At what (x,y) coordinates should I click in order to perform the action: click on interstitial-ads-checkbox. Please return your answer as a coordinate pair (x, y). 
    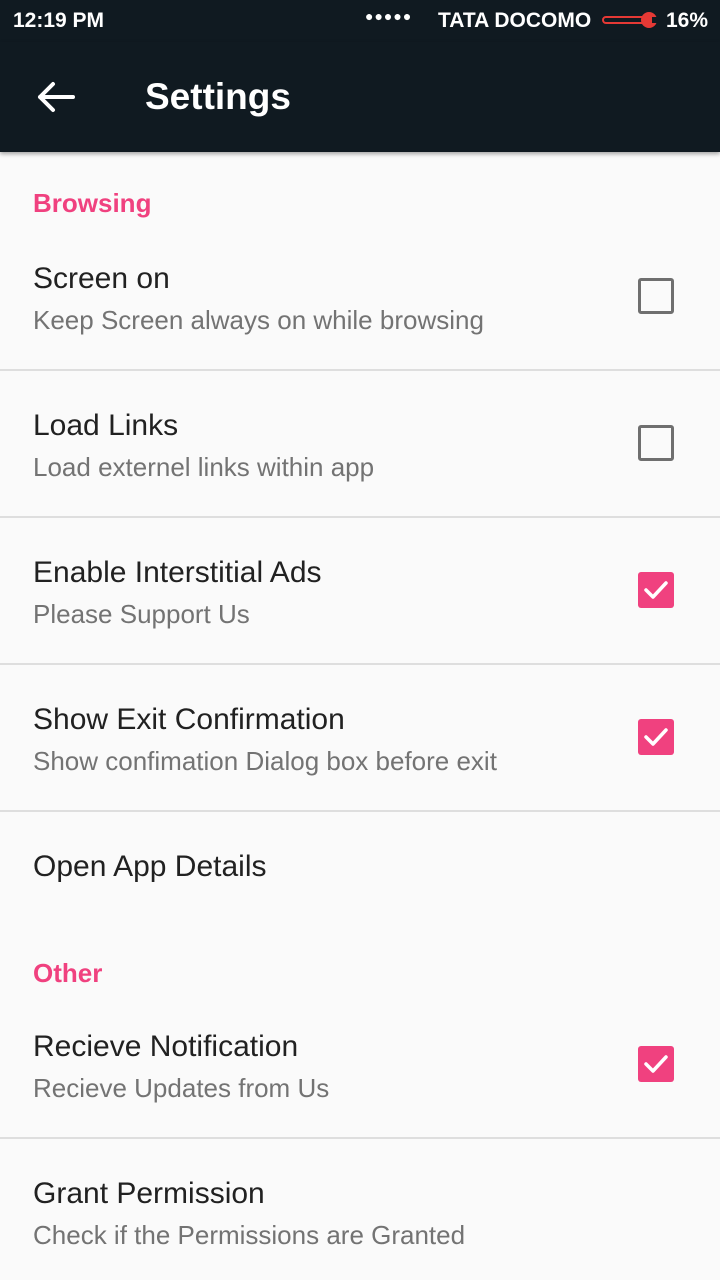
    Looking at the image, I should click on (656, 590).